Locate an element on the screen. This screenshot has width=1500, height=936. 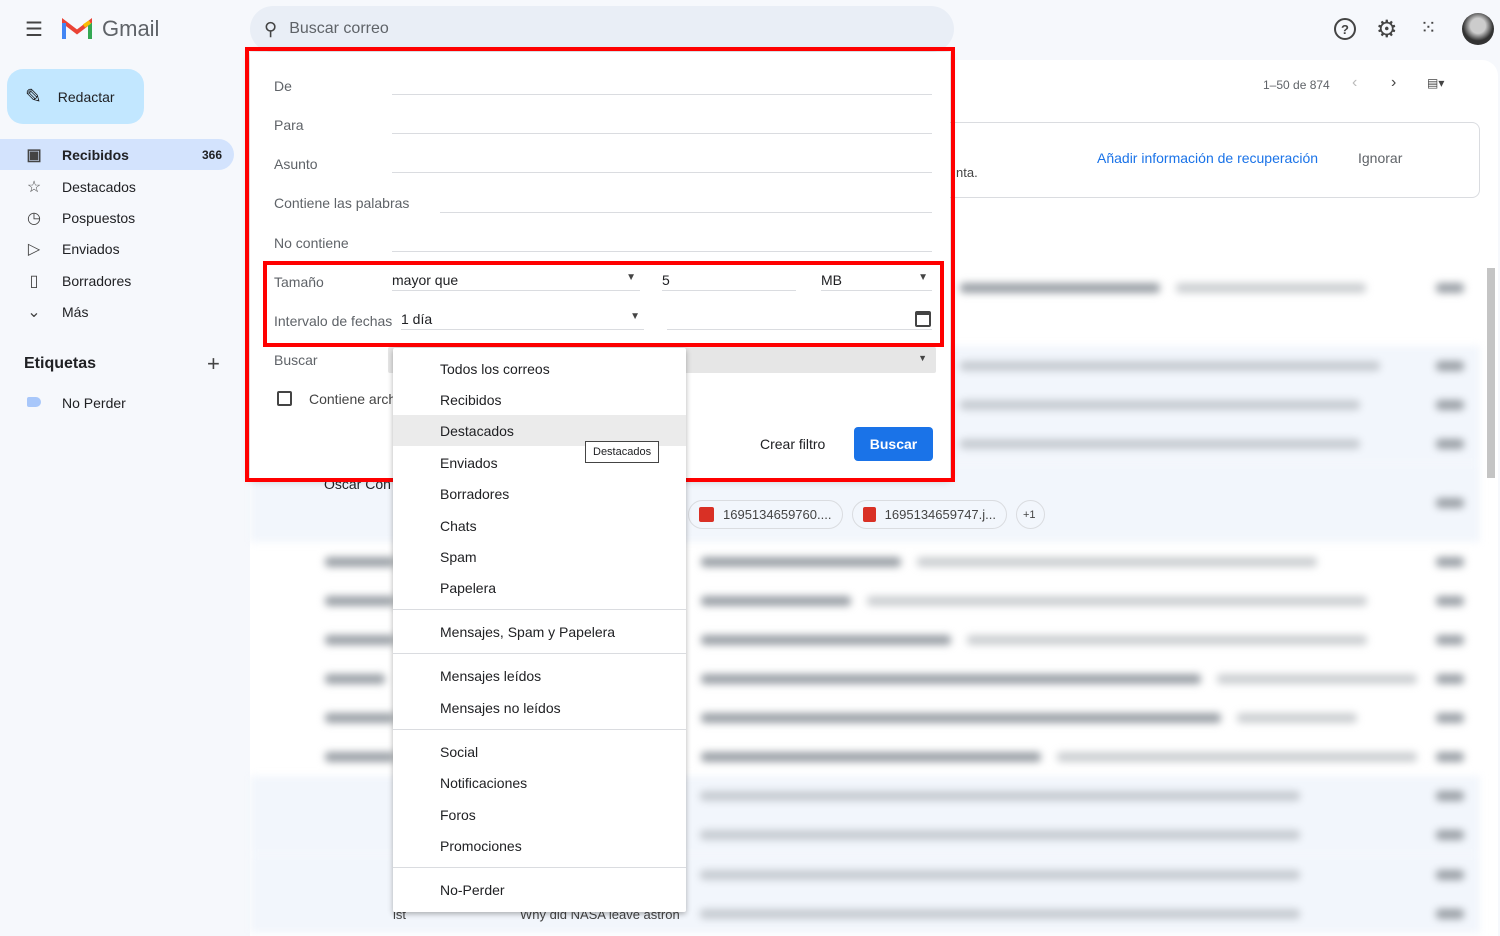
sidebar-item-label: Enviados is located at coordinates (91, 248).